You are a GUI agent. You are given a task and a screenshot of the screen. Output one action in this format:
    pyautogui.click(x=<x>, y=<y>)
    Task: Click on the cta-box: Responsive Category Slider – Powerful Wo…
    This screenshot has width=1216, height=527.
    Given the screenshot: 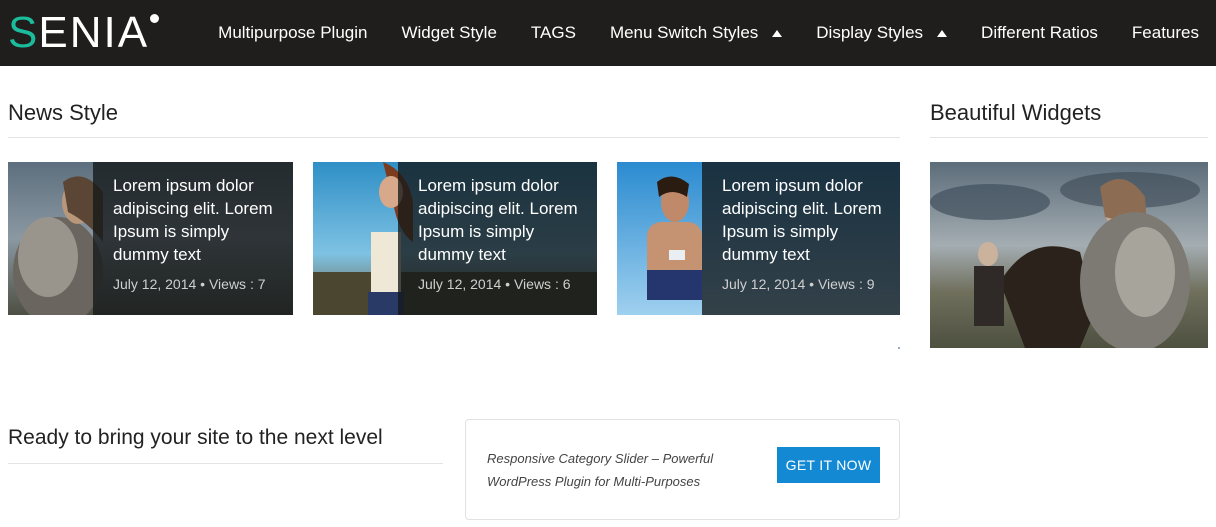 What is the action you would take?
    pyautogui.click(x=682, y=469)
    